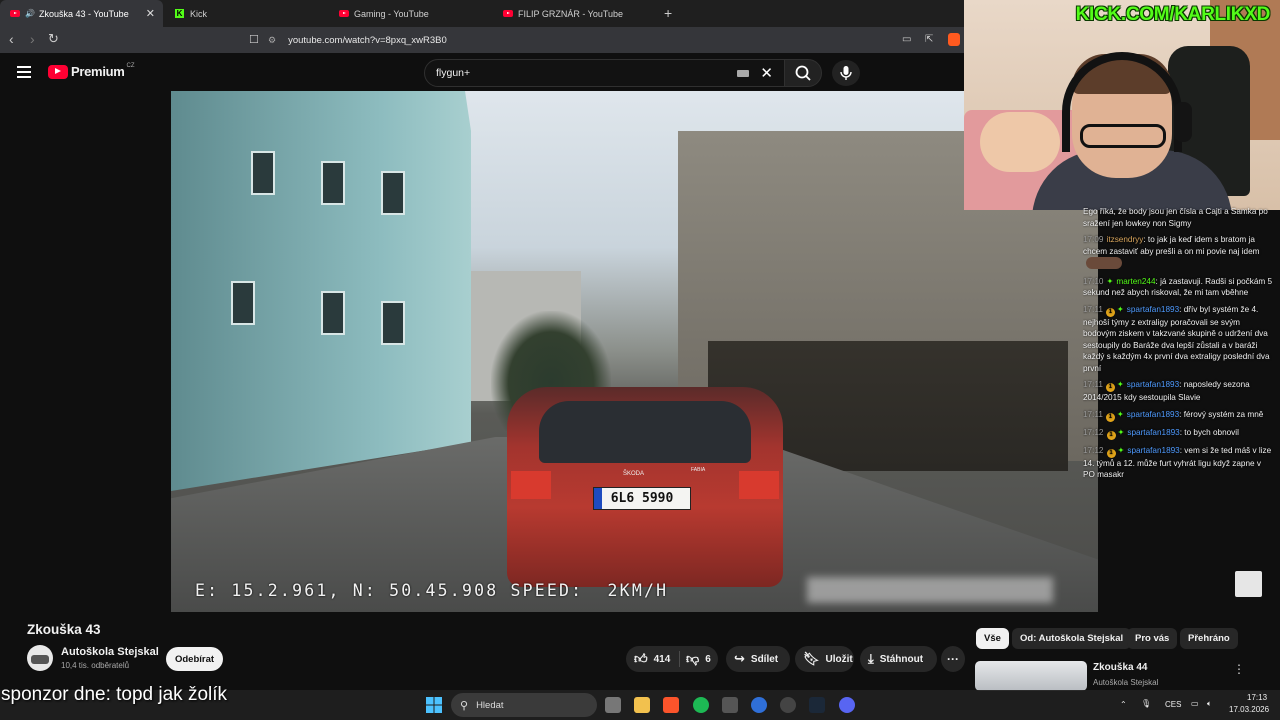  What do you see at coordinates (1122, 105) in the screenshot?
I see `webcam-overlay: KICK.COM/KARLIKXD` at bounding box center [1122, 105].